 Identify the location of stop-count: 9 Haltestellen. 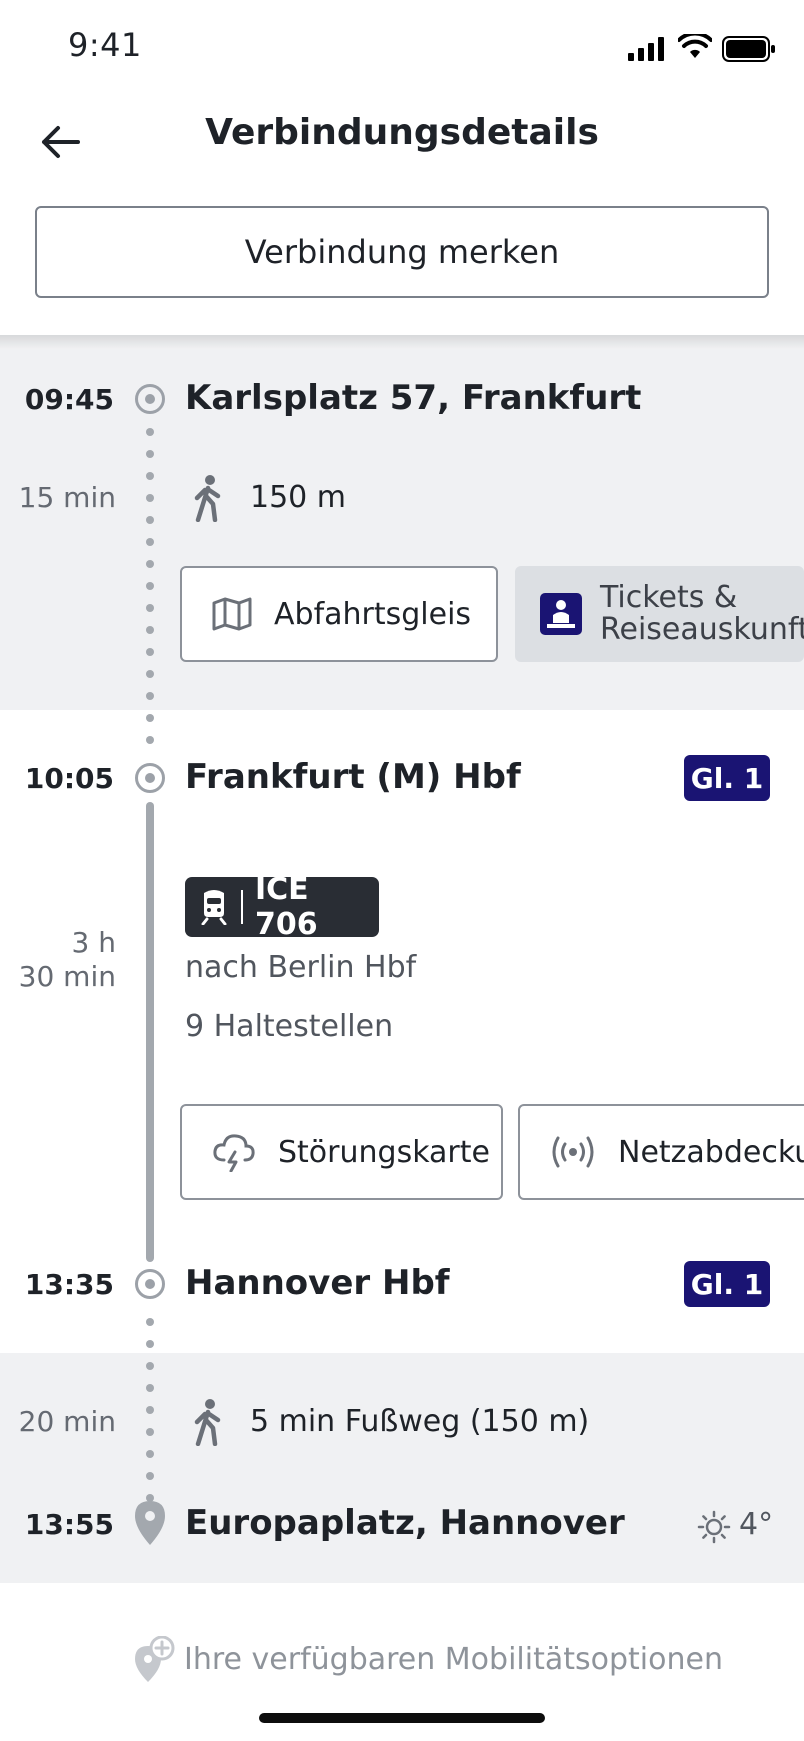
(289, 1026).